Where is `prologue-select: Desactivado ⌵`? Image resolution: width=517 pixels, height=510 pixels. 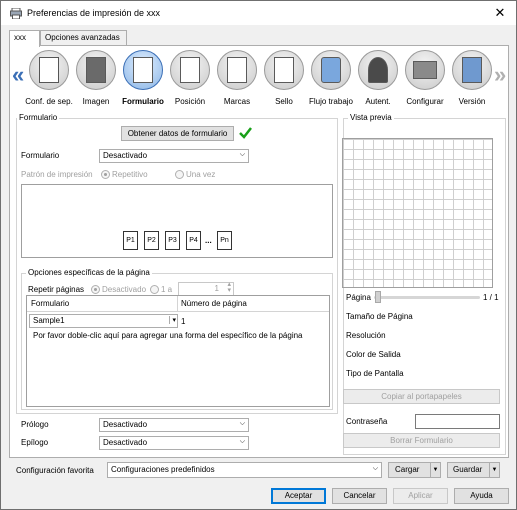 prologue-select: Desactivado ⌵ is located at coordinates (174, 425).